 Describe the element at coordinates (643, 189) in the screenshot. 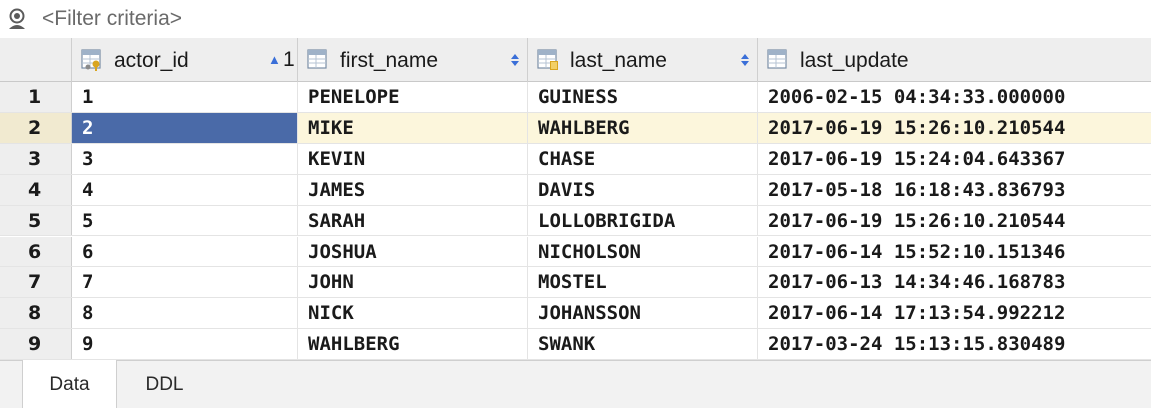

I see `table-cell-last-name: DAVIS` at that location.